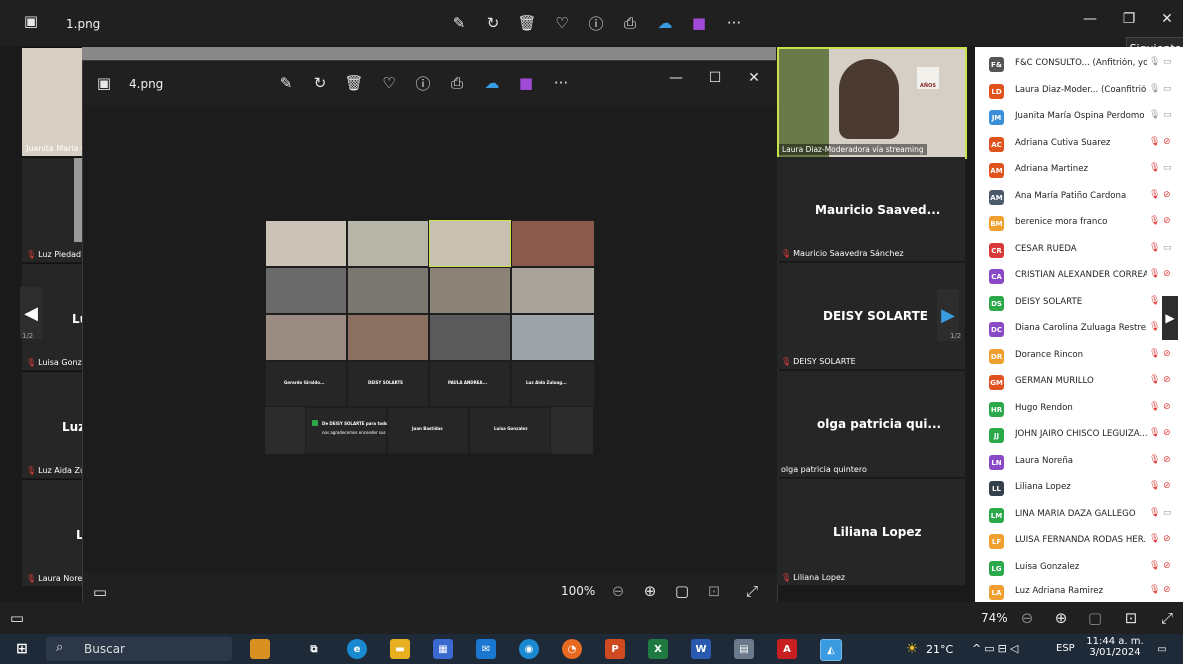 This screenshot has height=664, width=1183. What do you see at coordinates (443, 649) in the screenshot?
I see `store-icon: ▦` at bounding box center [443, 649].